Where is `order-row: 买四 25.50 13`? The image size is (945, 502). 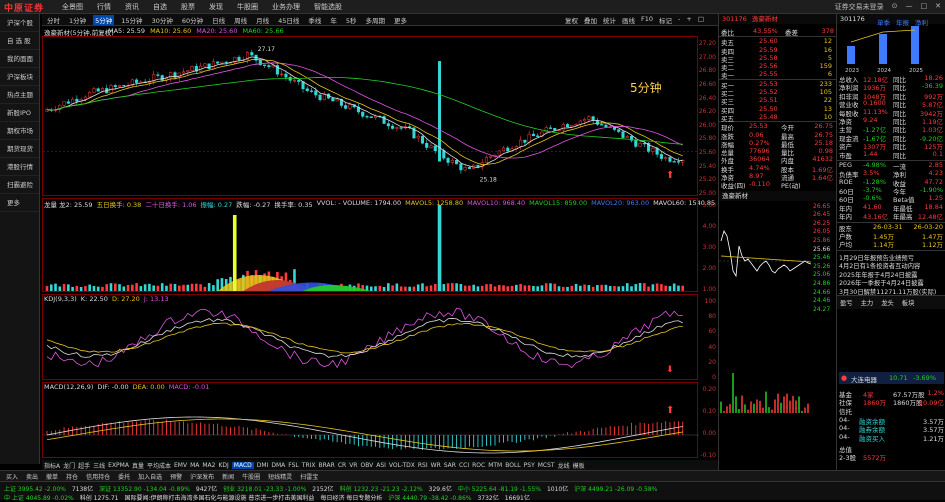
order-row: 买四 25.50 13 is located at coordinates (777, 110).